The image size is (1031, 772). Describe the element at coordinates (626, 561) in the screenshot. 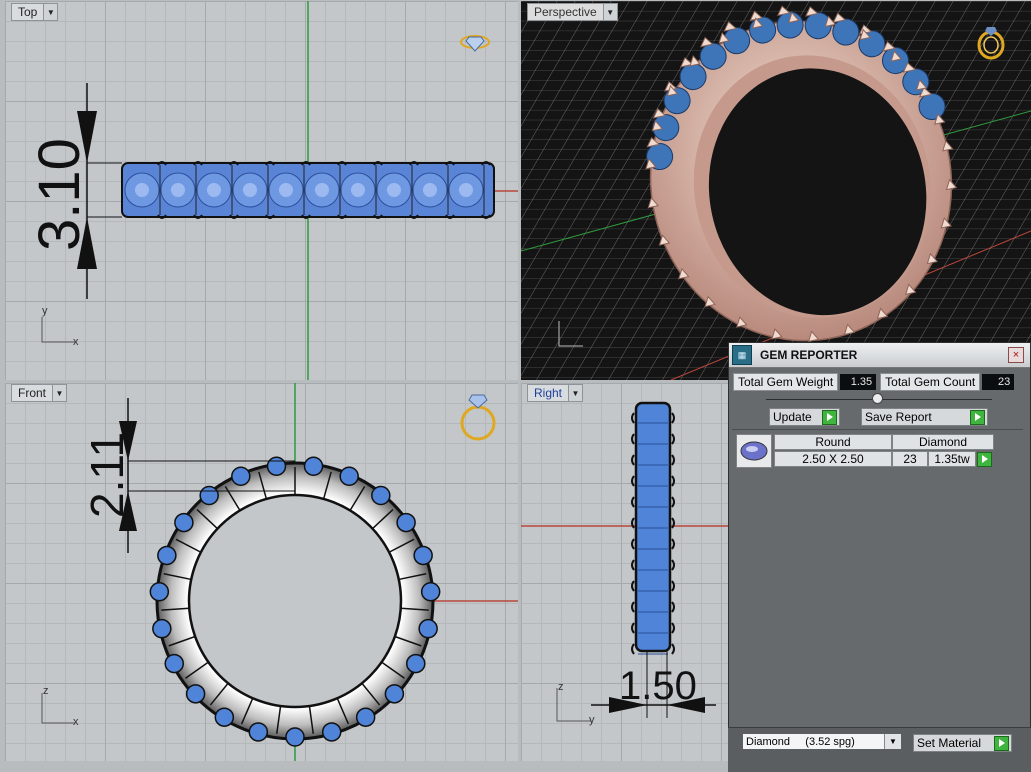

I see `right-view-canvas: 1.50` at that location.